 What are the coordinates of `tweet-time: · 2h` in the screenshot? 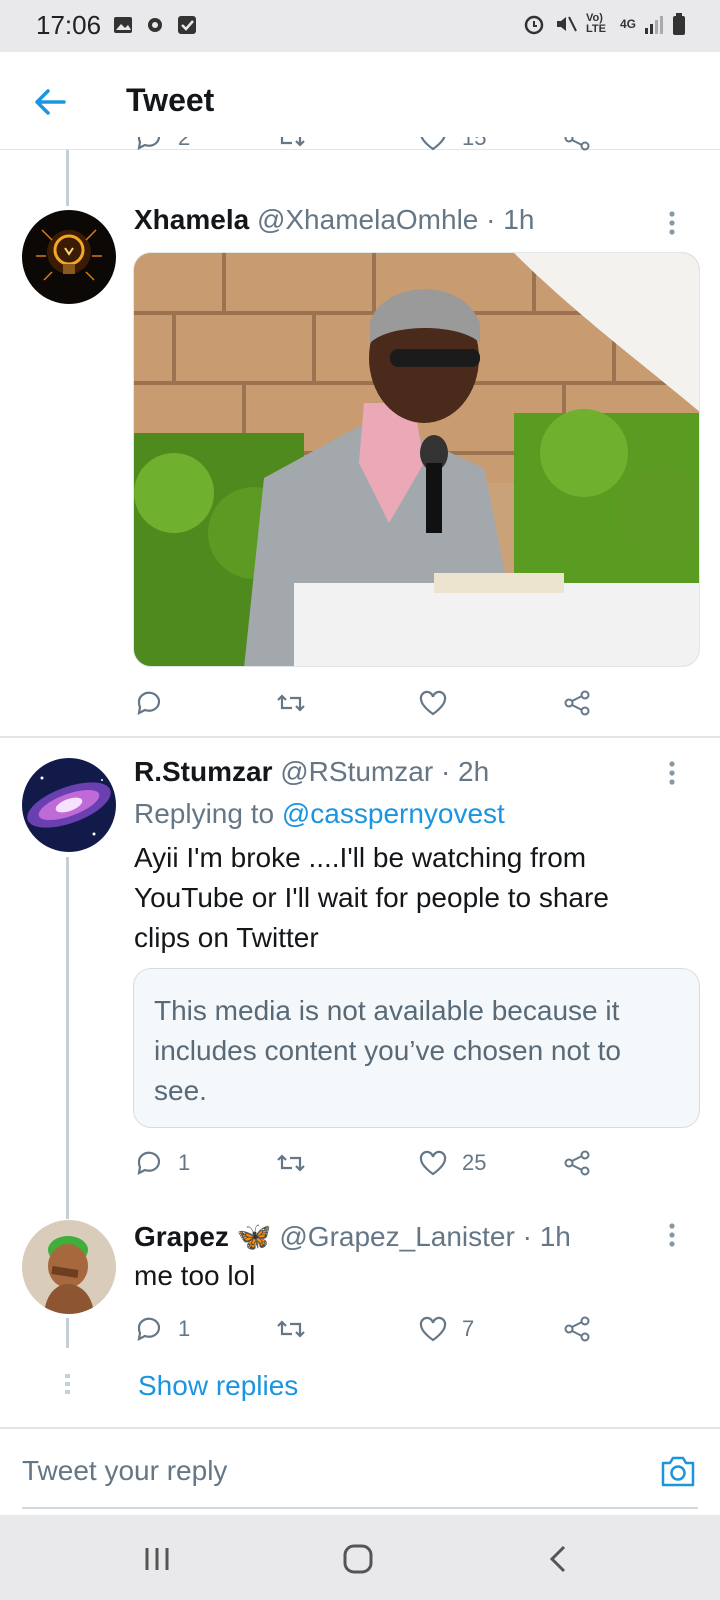 It's located at (465, 771).